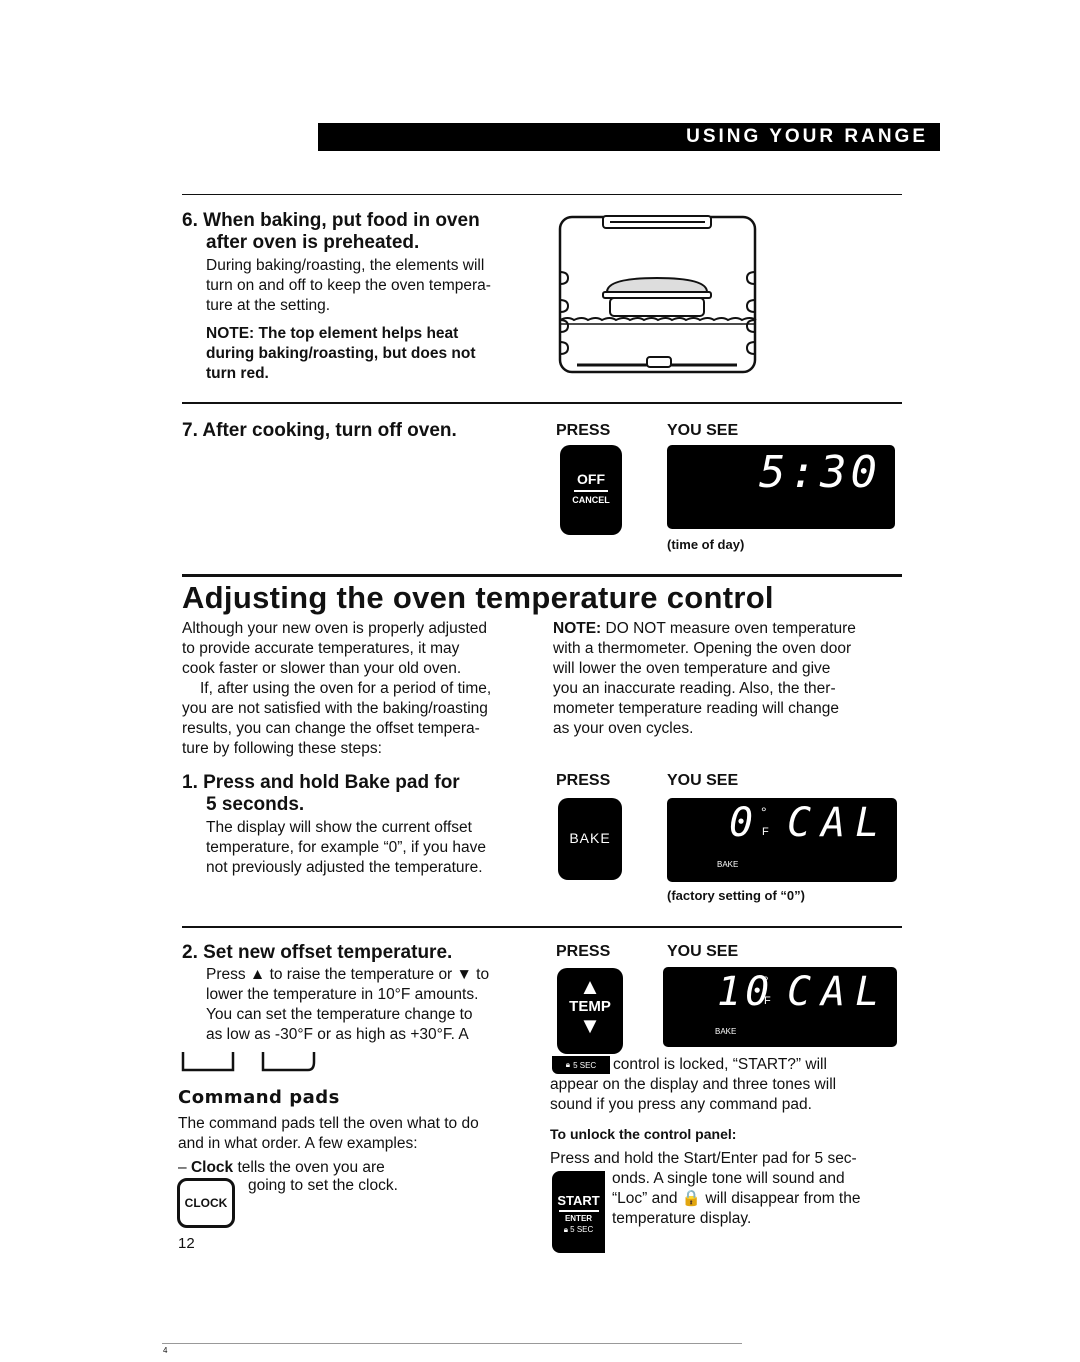 The image size is (1080, 1362). I want to click on title-line: When baking, put food in oven, so click(341, 220).